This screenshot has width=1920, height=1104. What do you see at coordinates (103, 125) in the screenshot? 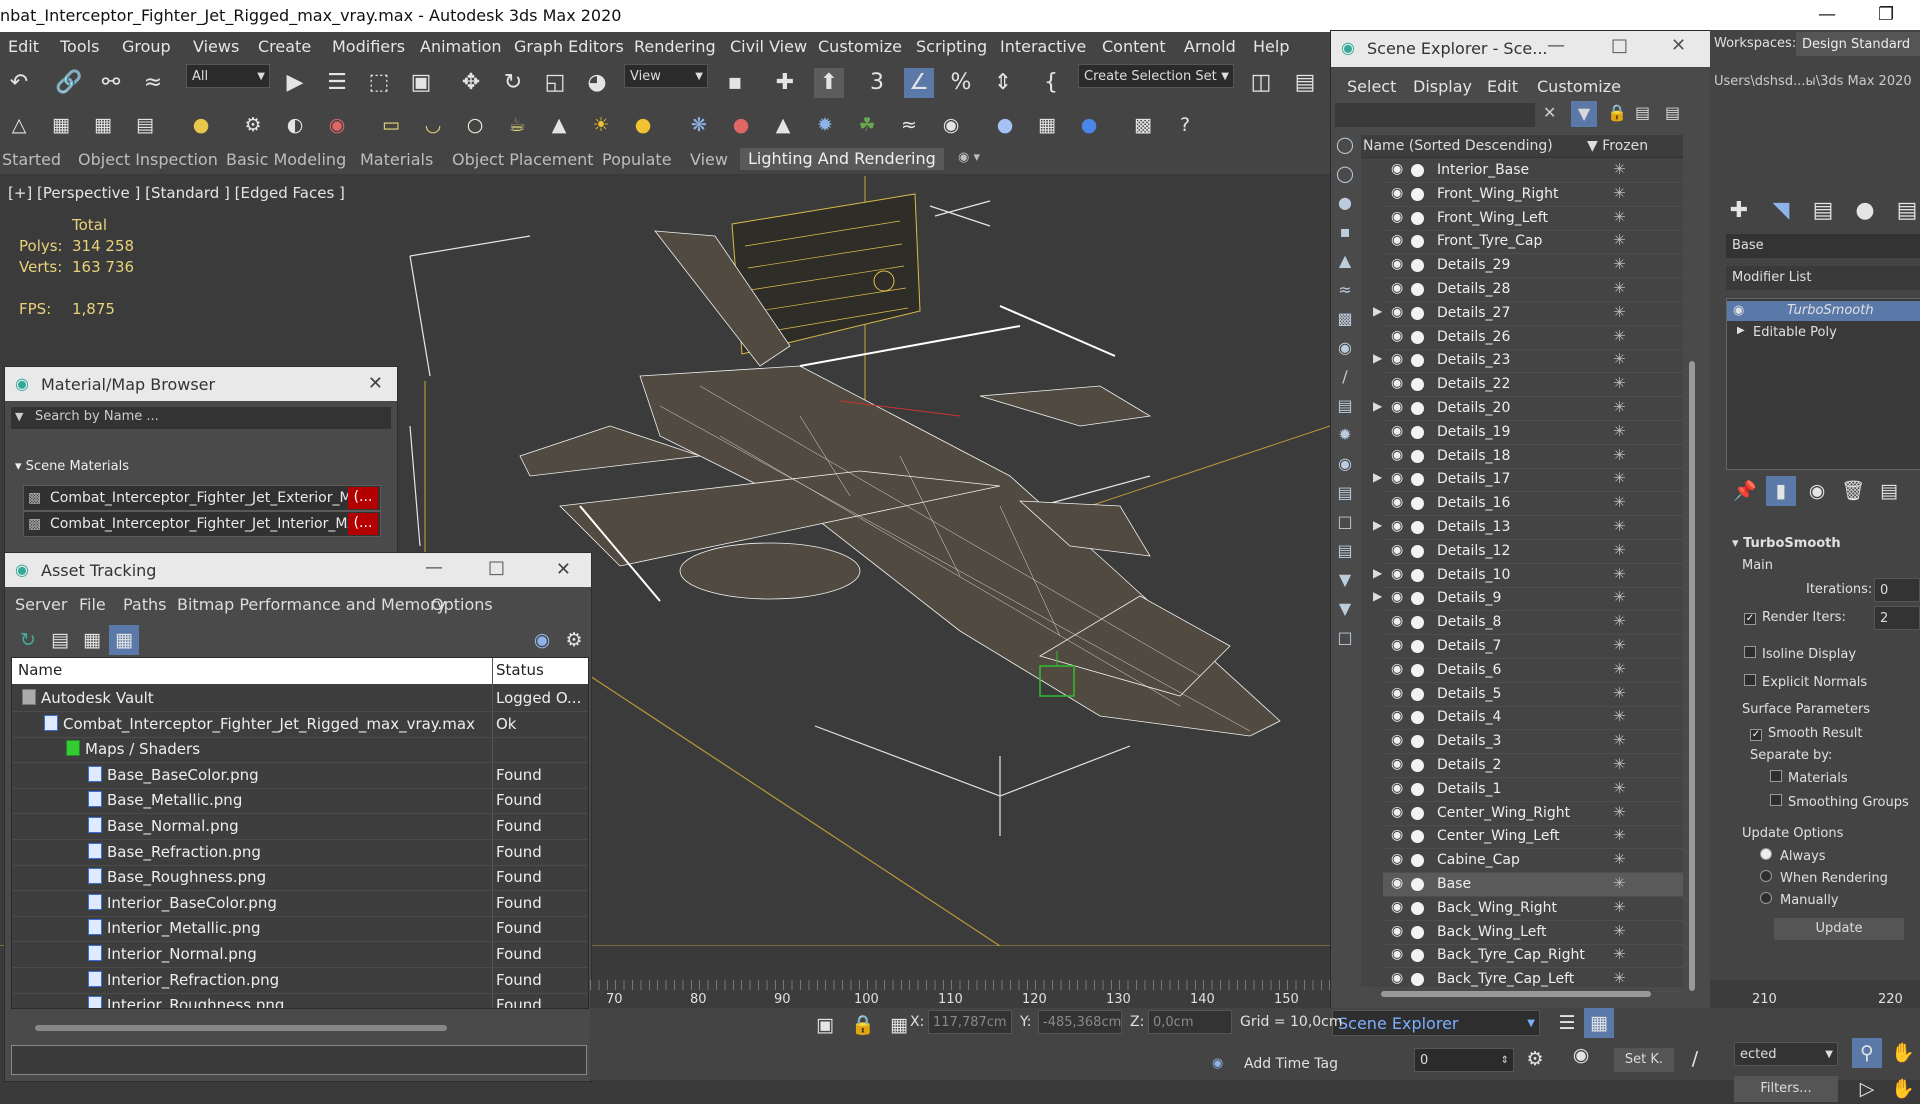
I see `curve-editor-icon: ▦` at bounding box center [103, 125].